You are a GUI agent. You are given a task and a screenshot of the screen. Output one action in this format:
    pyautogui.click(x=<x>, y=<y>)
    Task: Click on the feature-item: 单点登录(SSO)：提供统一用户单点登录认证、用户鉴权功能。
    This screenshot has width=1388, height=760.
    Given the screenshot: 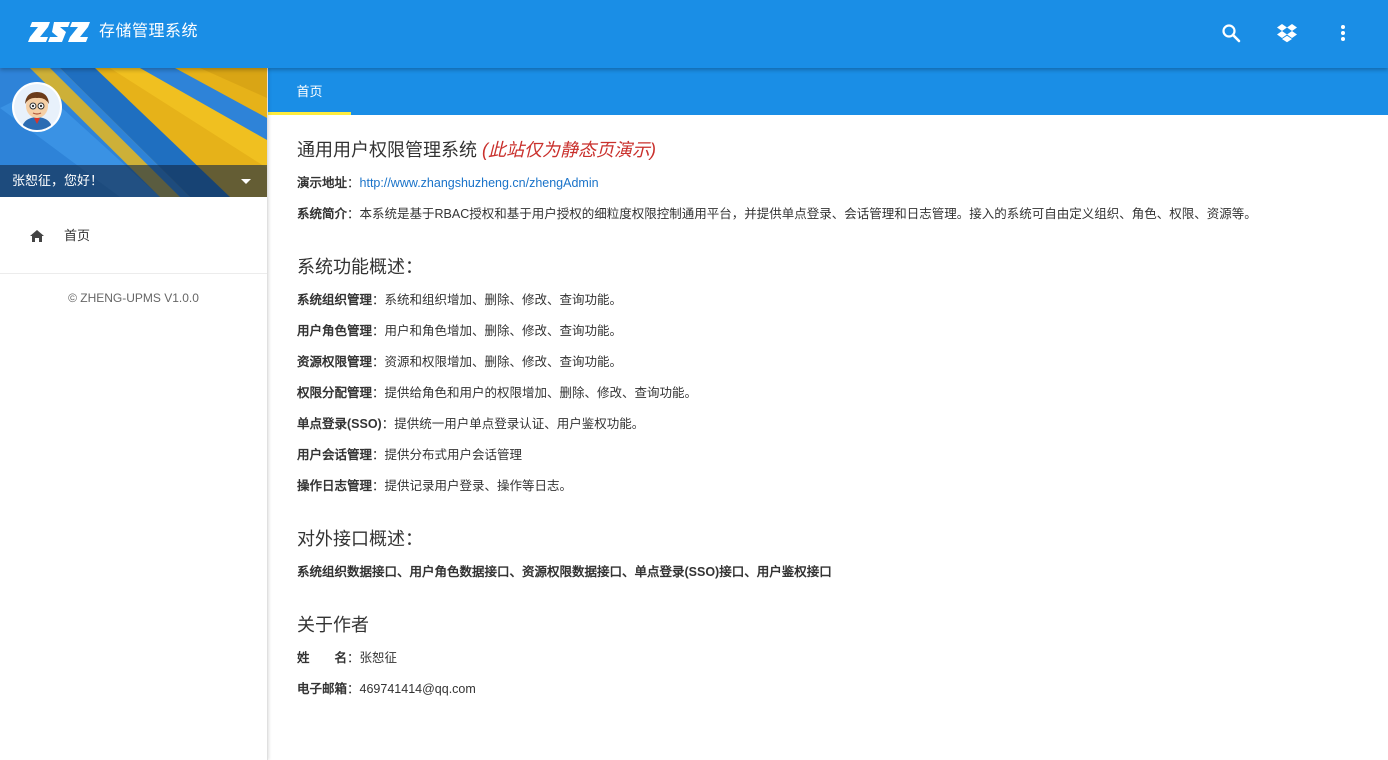 What is the action you would take?
    pyautogui.click(x=832, y=424)
    